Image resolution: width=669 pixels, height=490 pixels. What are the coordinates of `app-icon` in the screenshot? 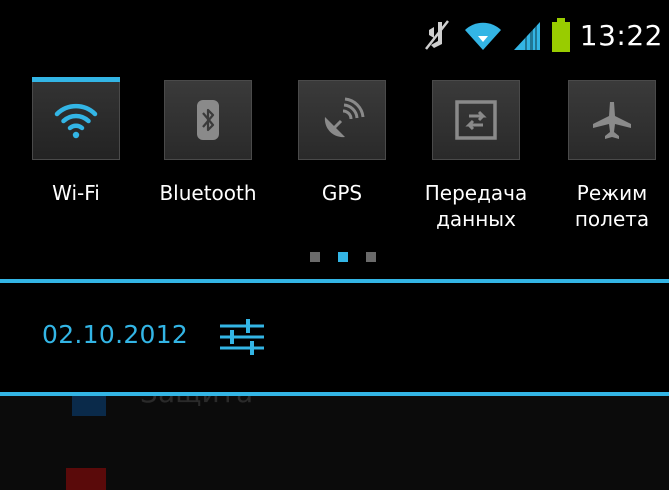 It's located at (86, 479).